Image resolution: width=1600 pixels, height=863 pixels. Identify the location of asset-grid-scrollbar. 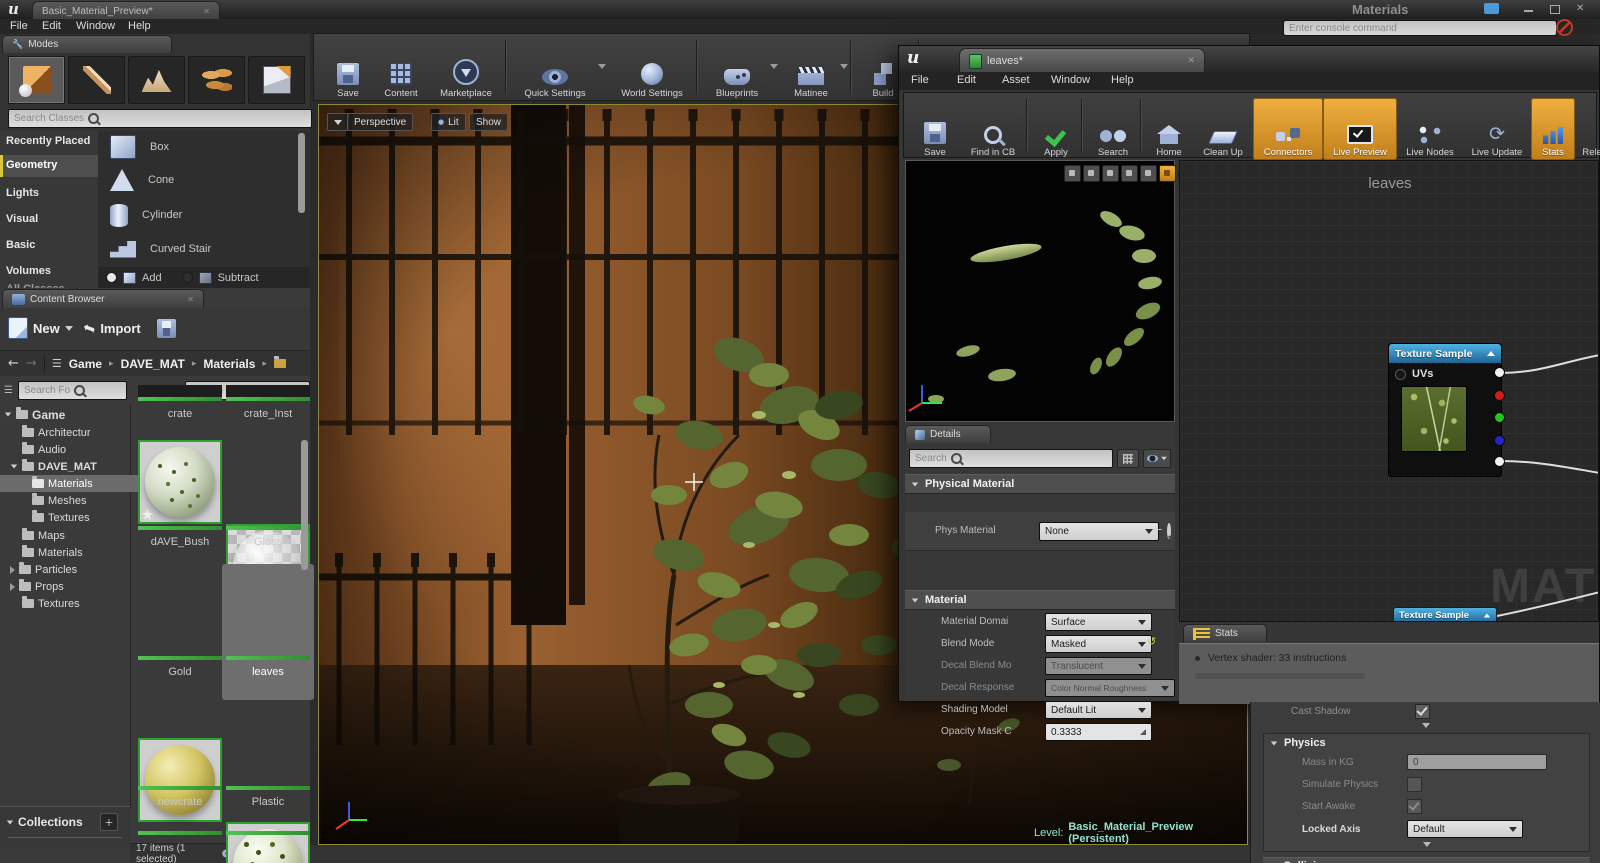
(304, 505).